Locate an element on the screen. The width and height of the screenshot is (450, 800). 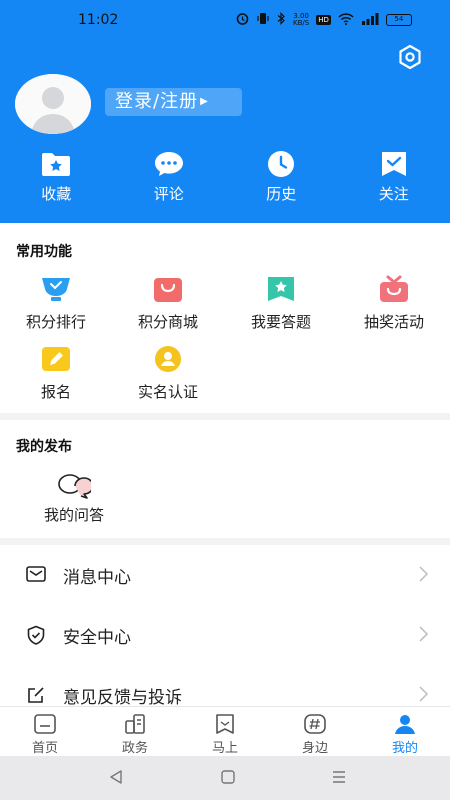
avatar is located at coordinates (53, 104).